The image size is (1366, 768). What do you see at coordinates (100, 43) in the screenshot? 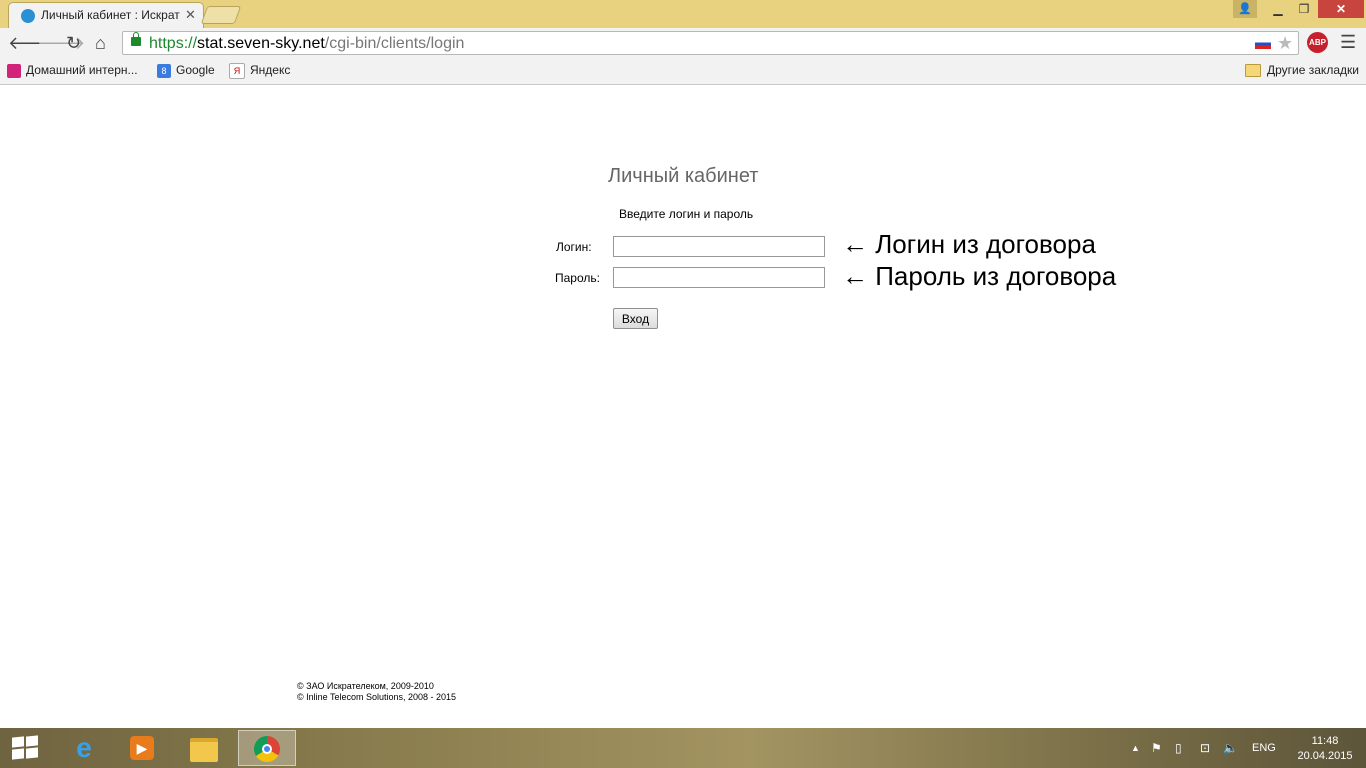
I see `home-icon: ⌂` at bounding box center [100, 43].